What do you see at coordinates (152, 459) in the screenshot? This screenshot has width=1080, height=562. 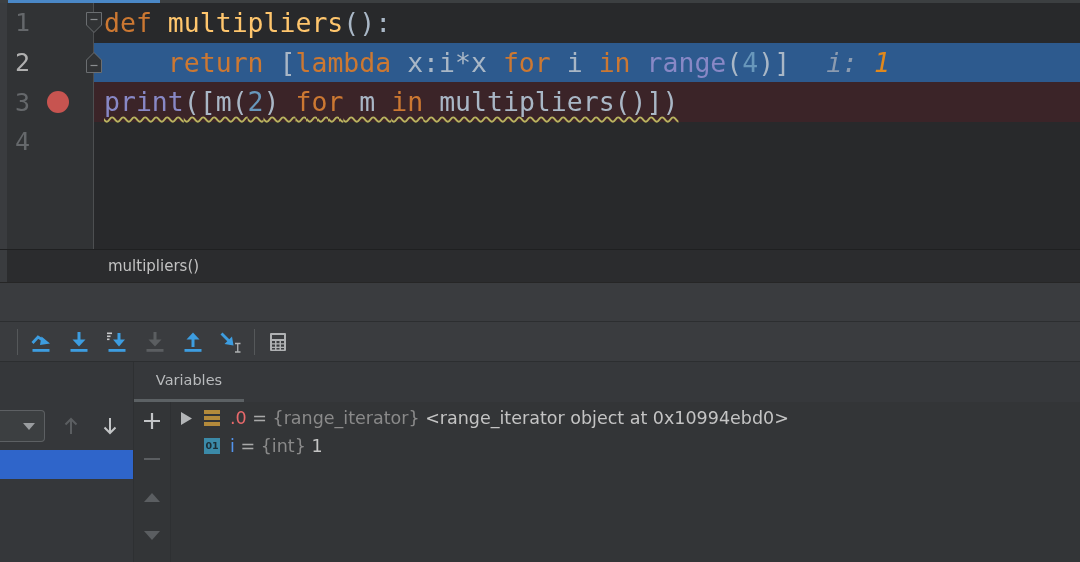 I see `minus-icon` at bounding box center [152, 459].